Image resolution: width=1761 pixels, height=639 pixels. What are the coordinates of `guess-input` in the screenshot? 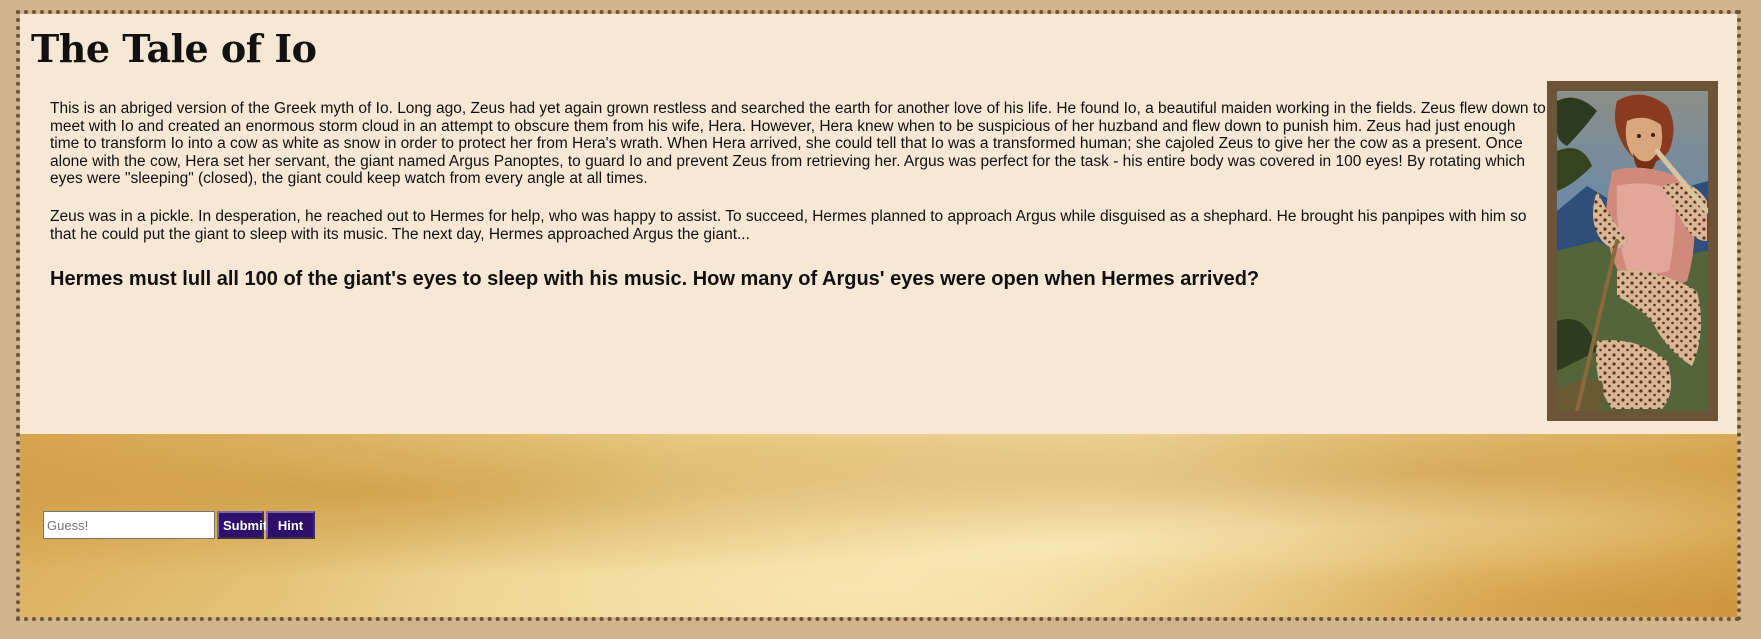 It's located at (129, 525).